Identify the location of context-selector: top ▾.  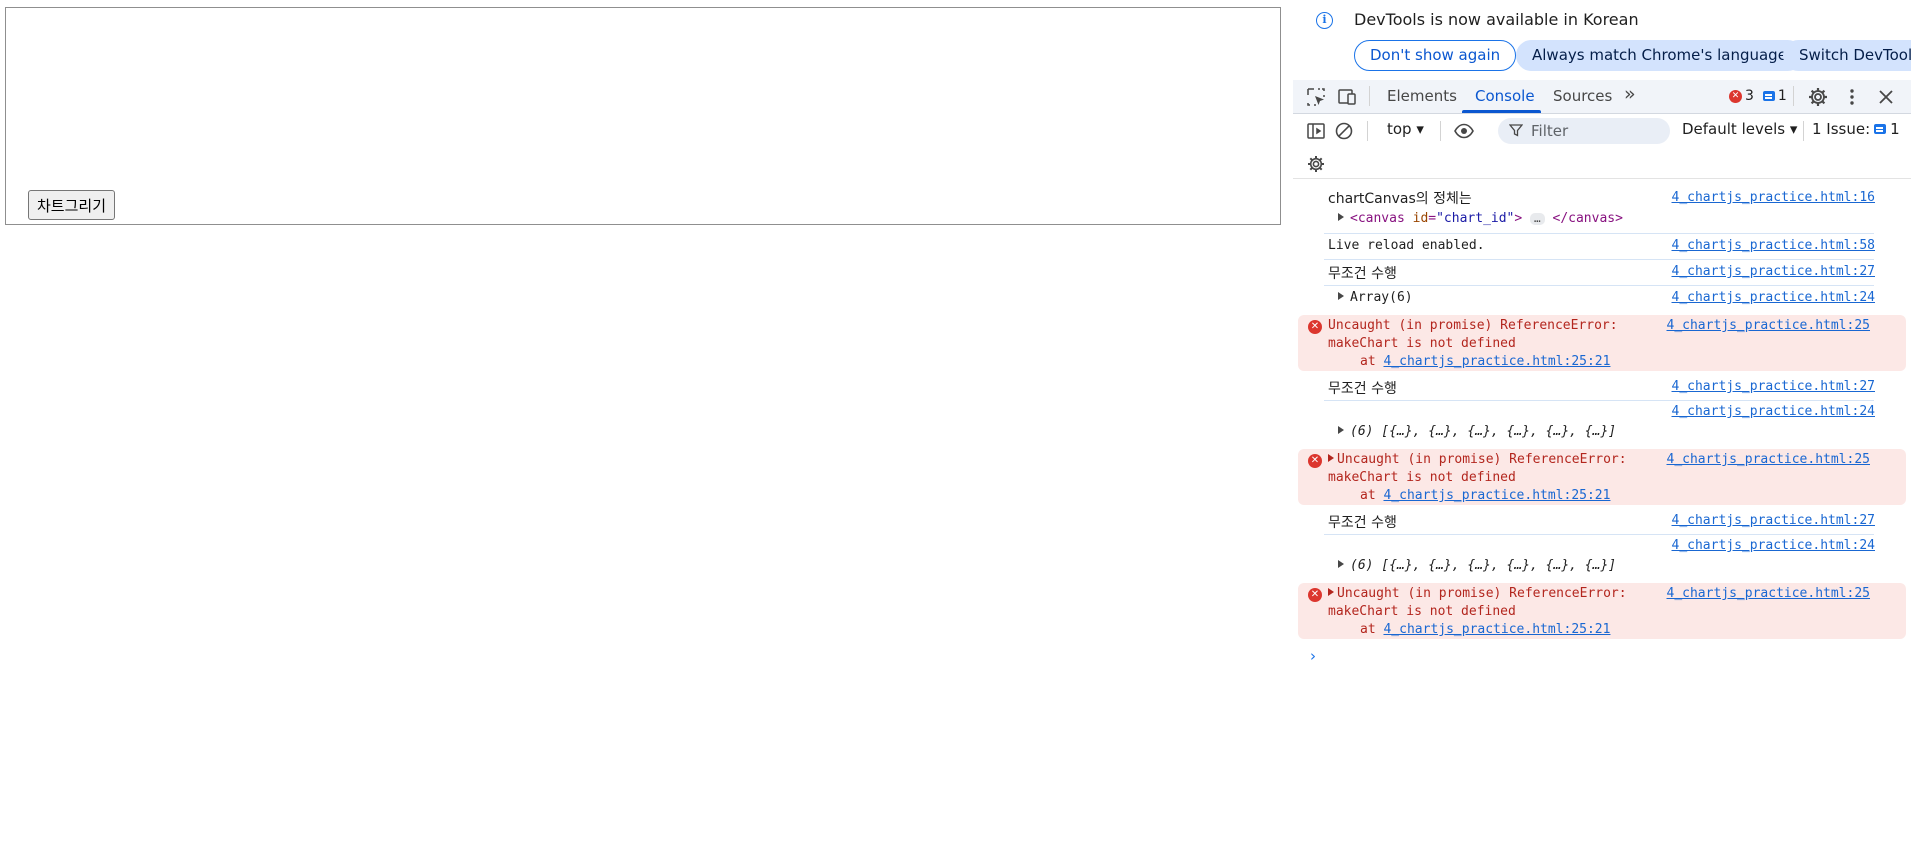
(1405, 129).